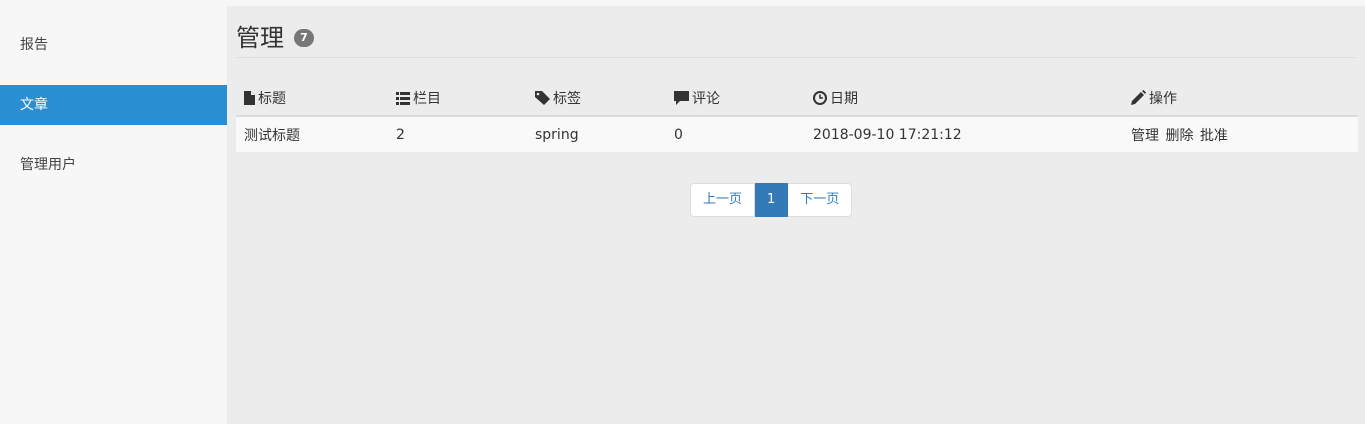 This screenshot has height=424, width=1365. What do you see at coordinates (723, 200) in the screenshot?
I see `prev-page-button: 上一页` at bounding box center [723, 200].